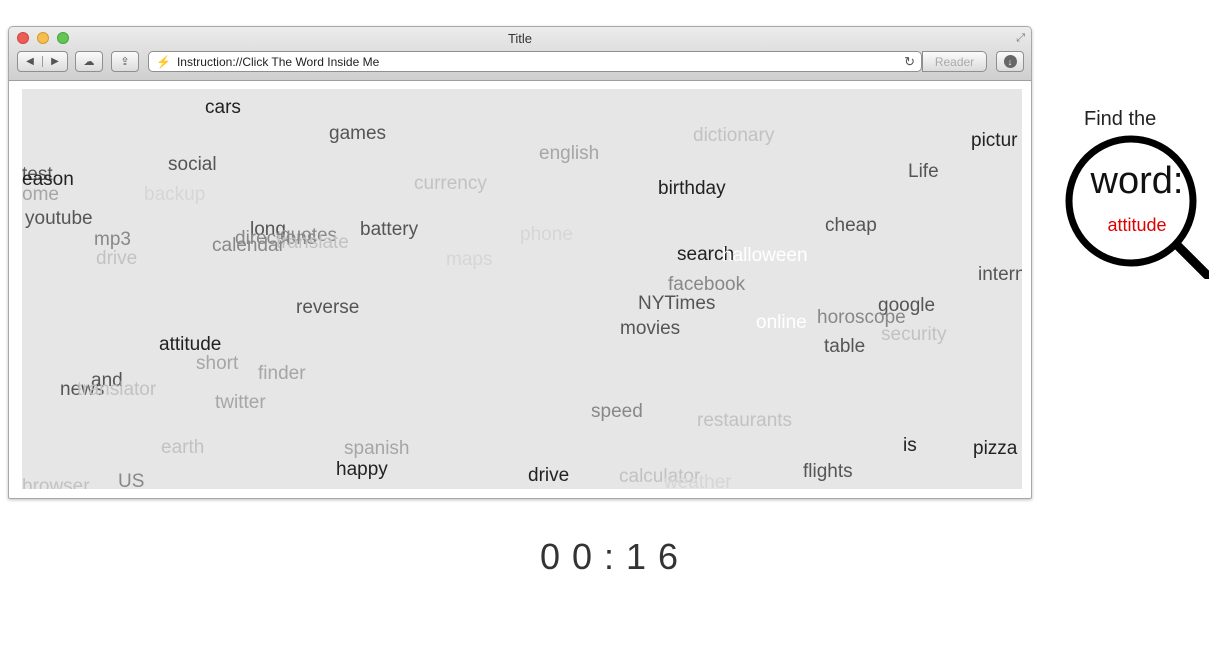 The image size is (1231, 660). Describe the element at coordinates (450, 183) in the screenshot. I see `word-item: currency` at that location.